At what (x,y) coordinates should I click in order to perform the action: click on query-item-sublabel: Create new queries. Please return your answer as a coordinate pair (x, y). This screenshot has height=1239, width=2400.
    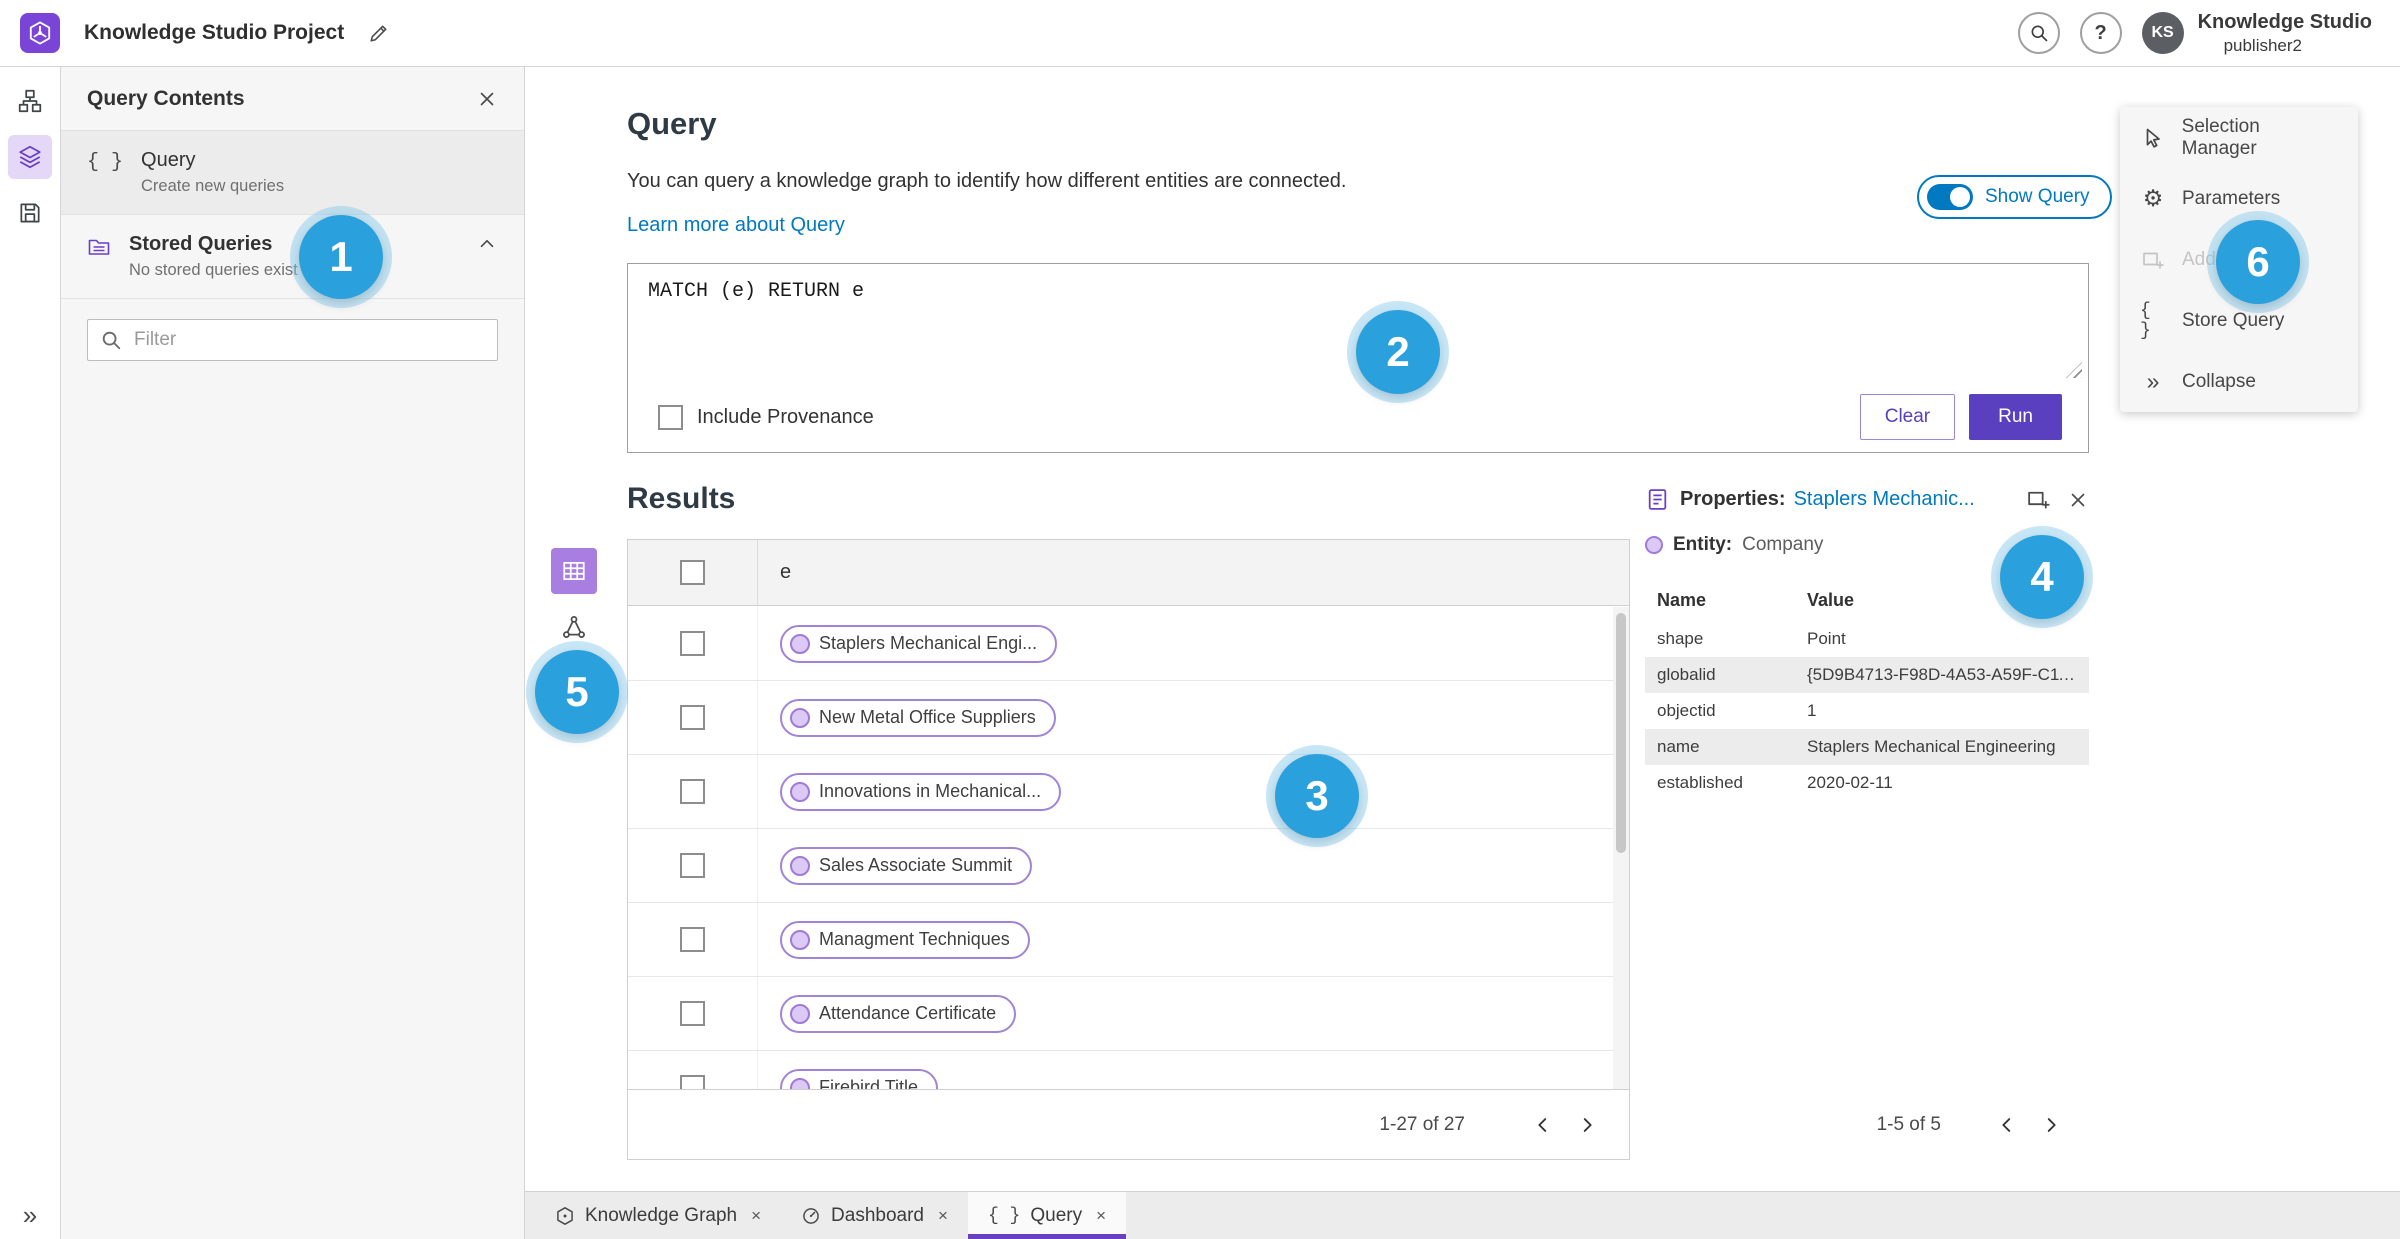
    Looking at the image, I should click on (213, 186).